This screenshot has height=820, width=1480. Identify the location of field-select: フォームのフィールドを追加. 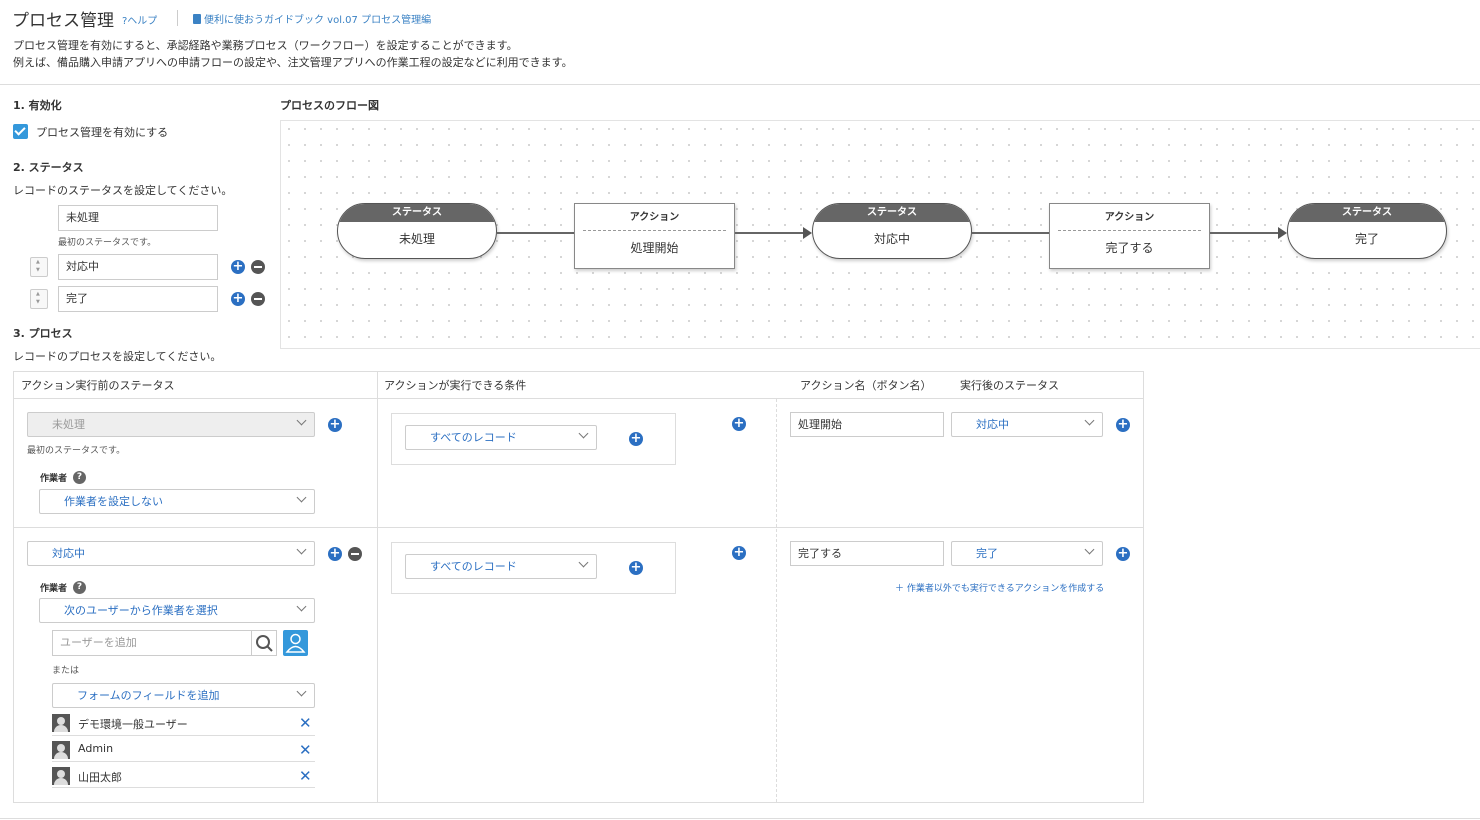
(183, 695).